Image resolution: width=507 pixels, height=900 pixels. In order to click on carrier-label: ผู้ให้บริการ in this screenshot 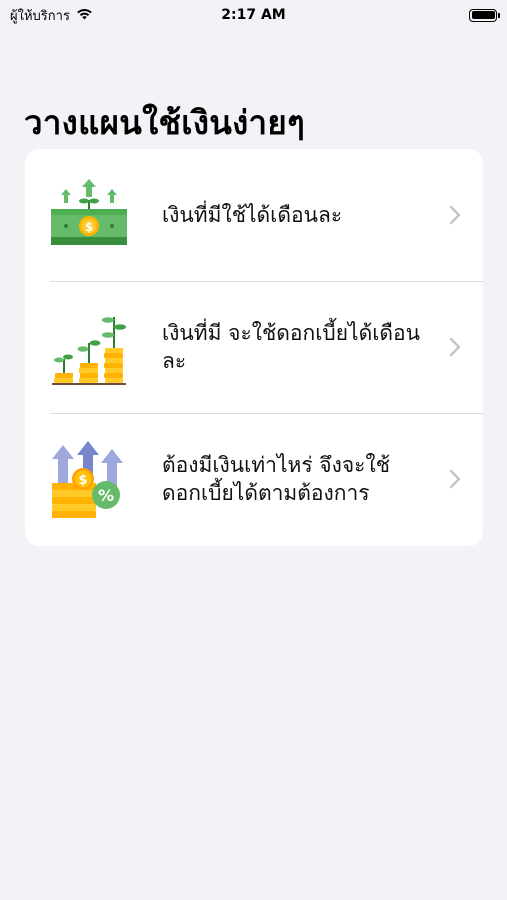, I will do `click(40, 16)`.